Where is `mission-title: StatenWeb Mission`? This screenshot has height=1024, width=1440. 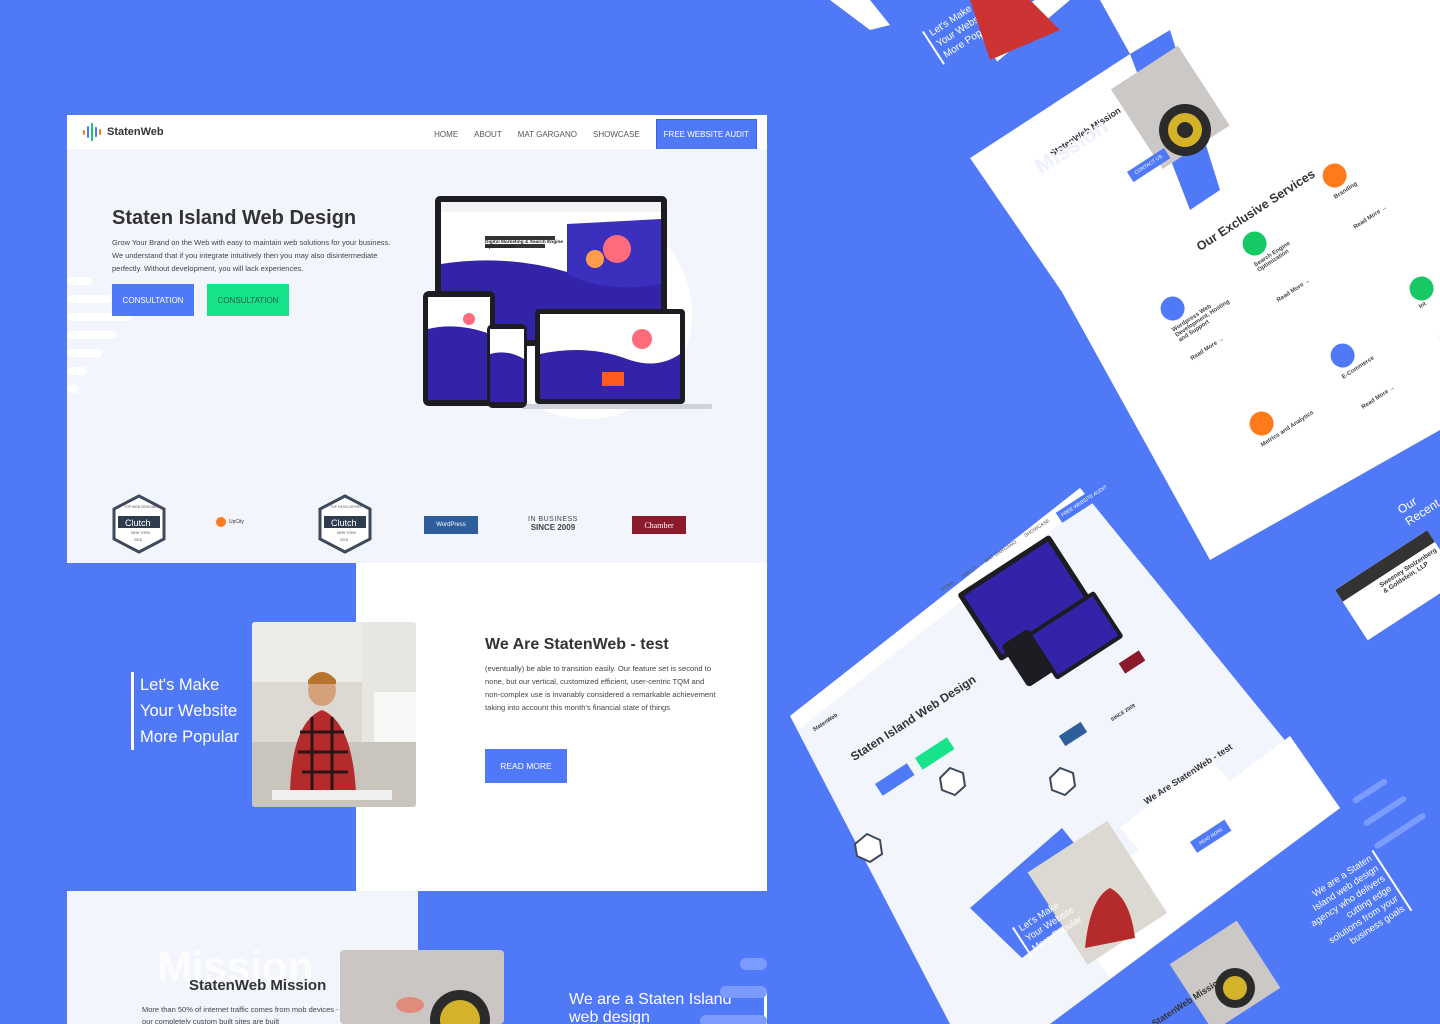
mission-title: StatenWeb Mission is located at coordinates (258, 985).